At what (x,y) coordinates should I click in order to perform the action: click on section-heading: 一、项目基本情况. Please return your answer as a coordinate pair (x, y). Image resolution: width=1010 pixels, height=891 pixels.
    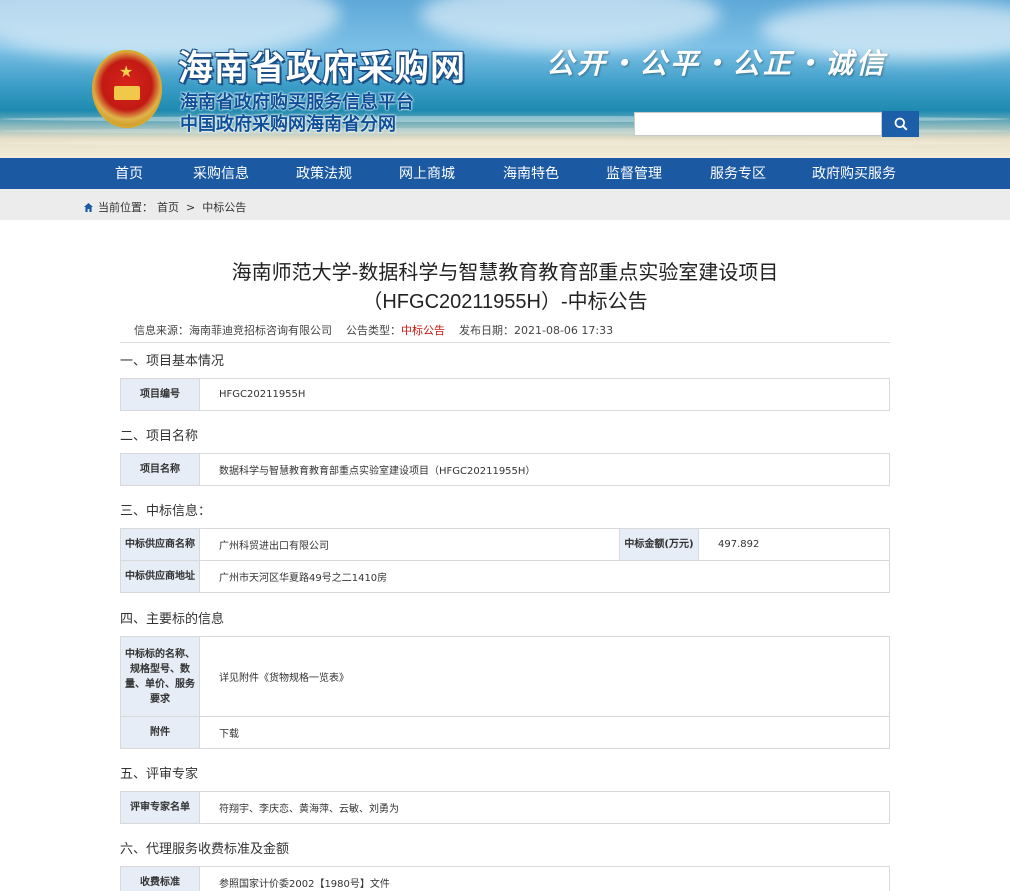
    Looking at the image, I should click on (172, 360).